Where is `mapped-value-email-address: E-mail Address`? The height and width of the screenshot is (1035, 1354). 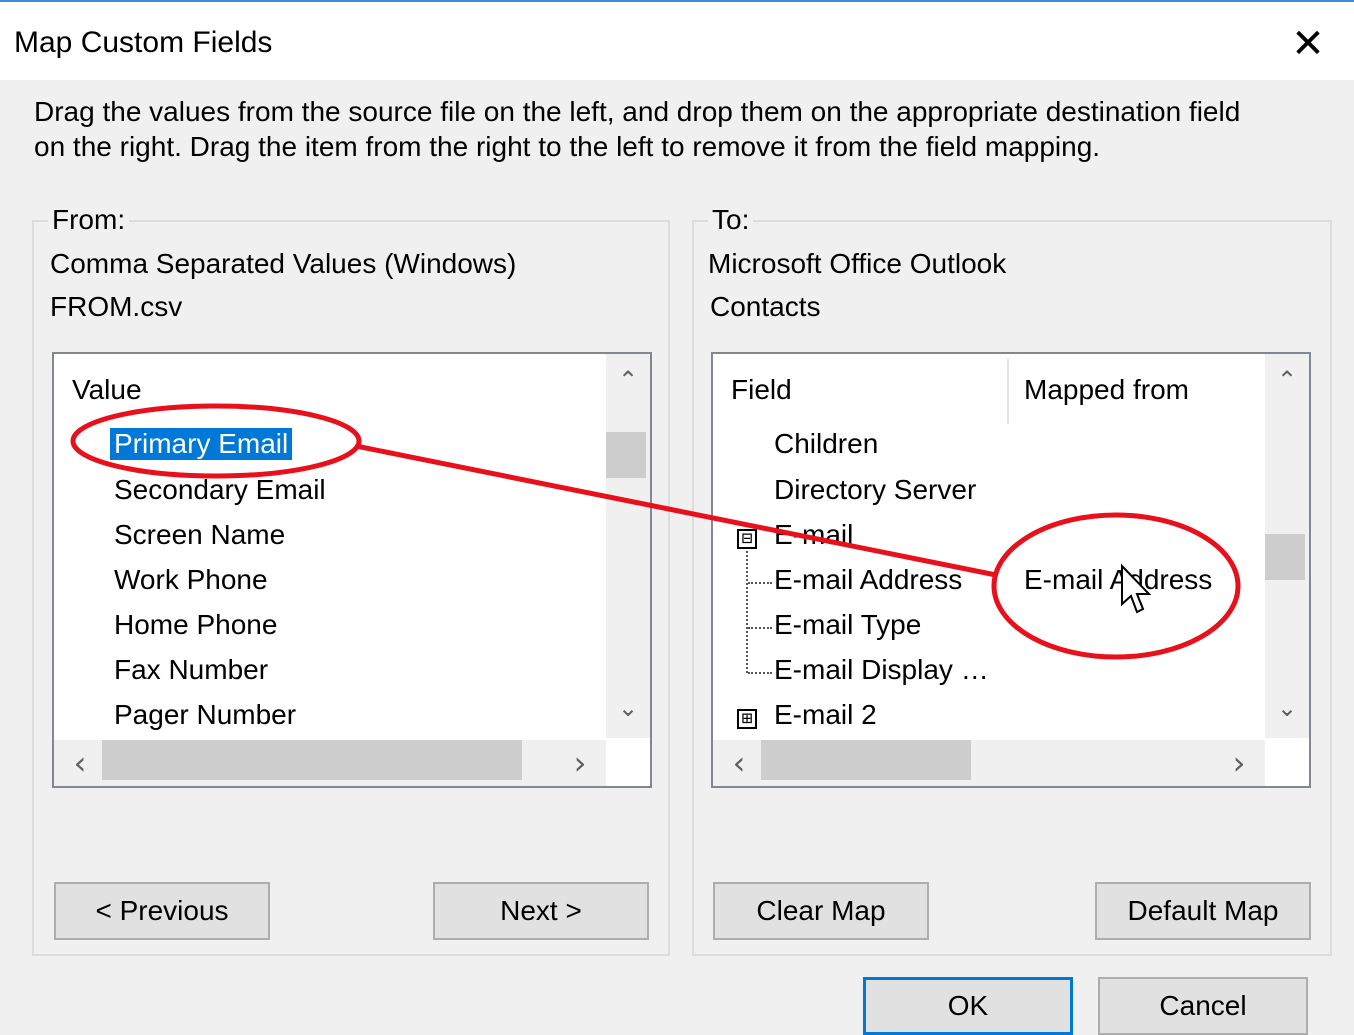
mapped-value-email-address: E-mail Address is located at coordinates (1118, 579).